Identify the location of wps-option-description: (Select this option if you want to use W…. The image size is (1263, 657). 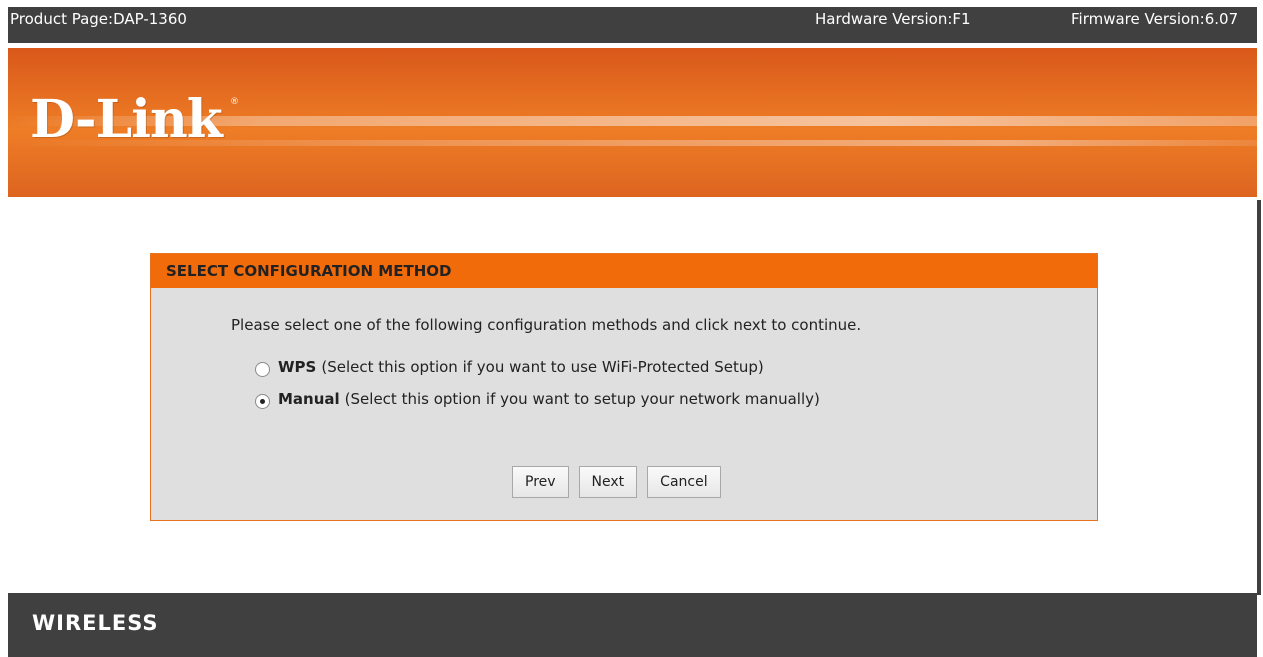
(542, 366).